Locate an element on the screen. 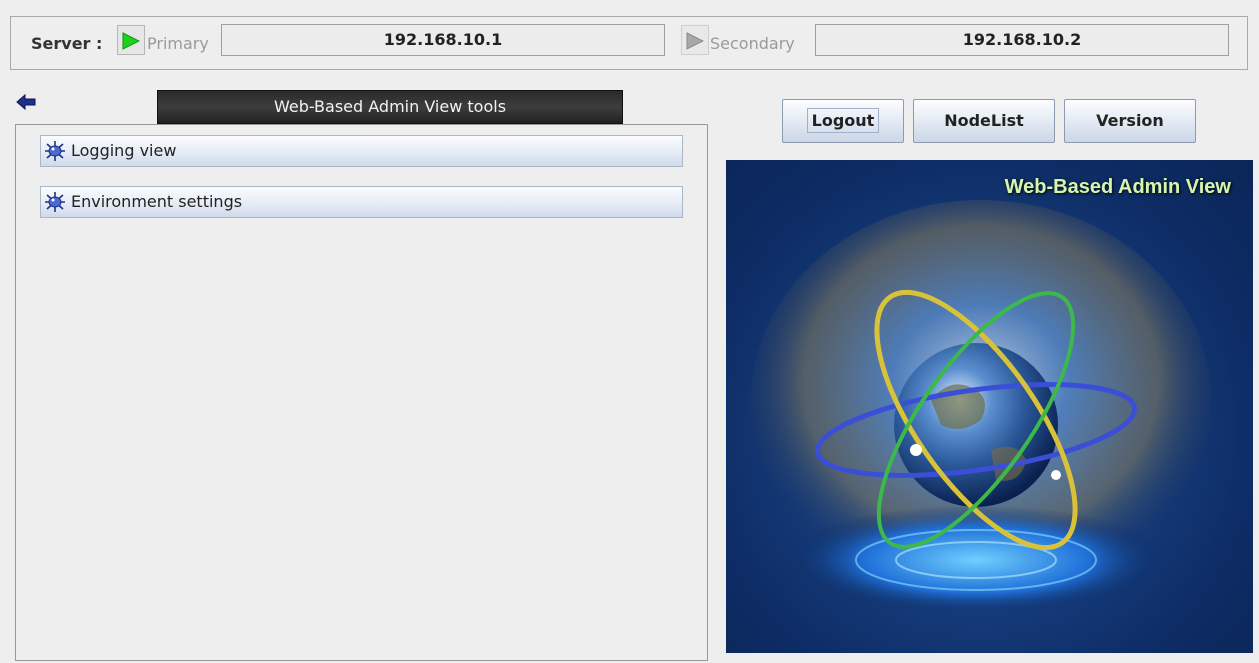  primary-server-button is located at coordinates (131, 40).